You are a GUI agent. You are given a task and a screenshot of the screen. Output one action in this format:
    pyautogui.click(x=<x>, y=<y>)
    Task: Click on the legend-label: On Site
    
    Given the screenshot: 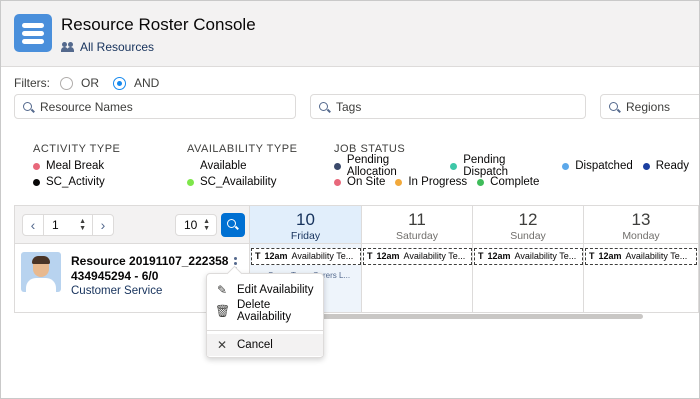 What is the action you would take?
    pyautogui.click(x=366, y=182)
    